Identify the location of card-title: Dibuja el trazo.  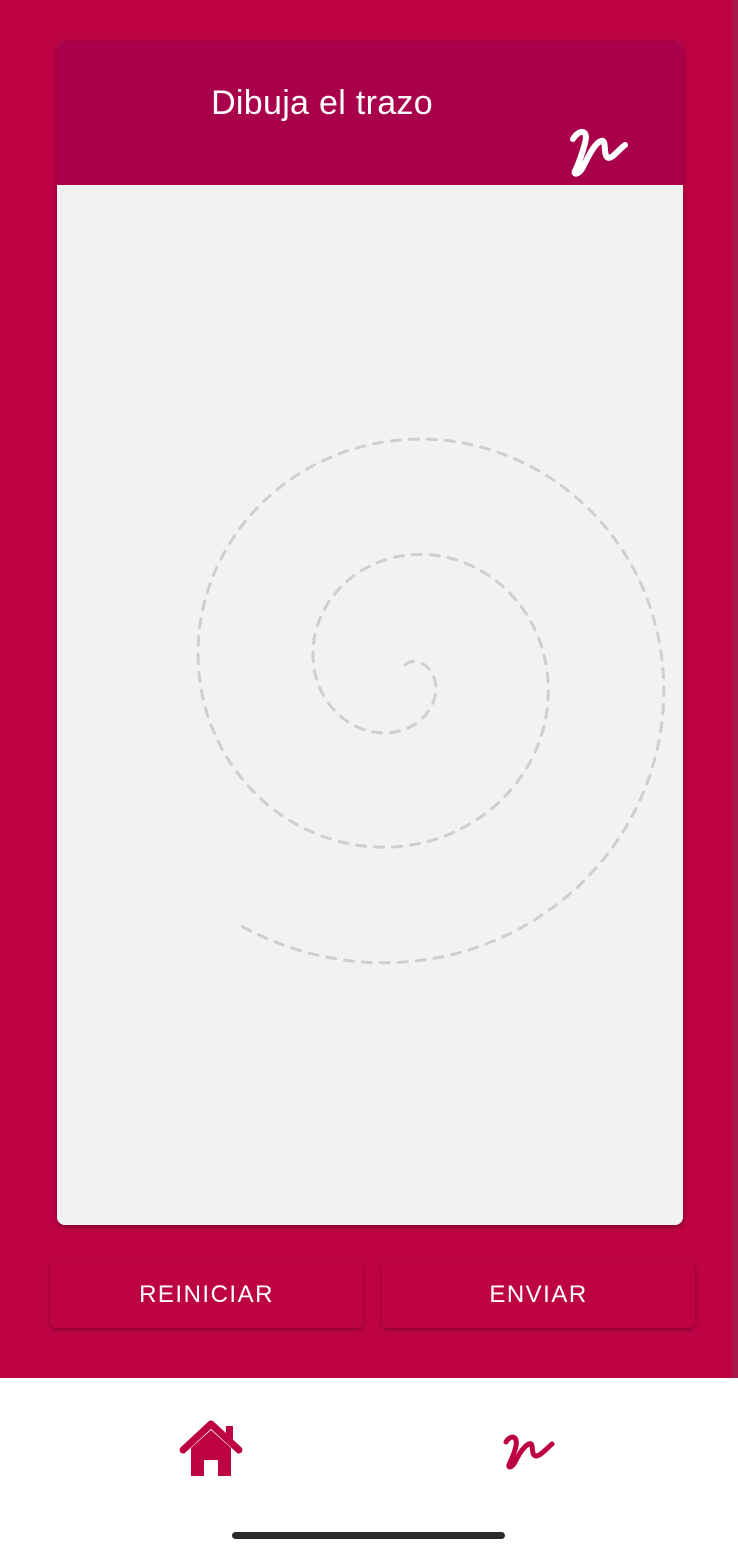
(322, 103).